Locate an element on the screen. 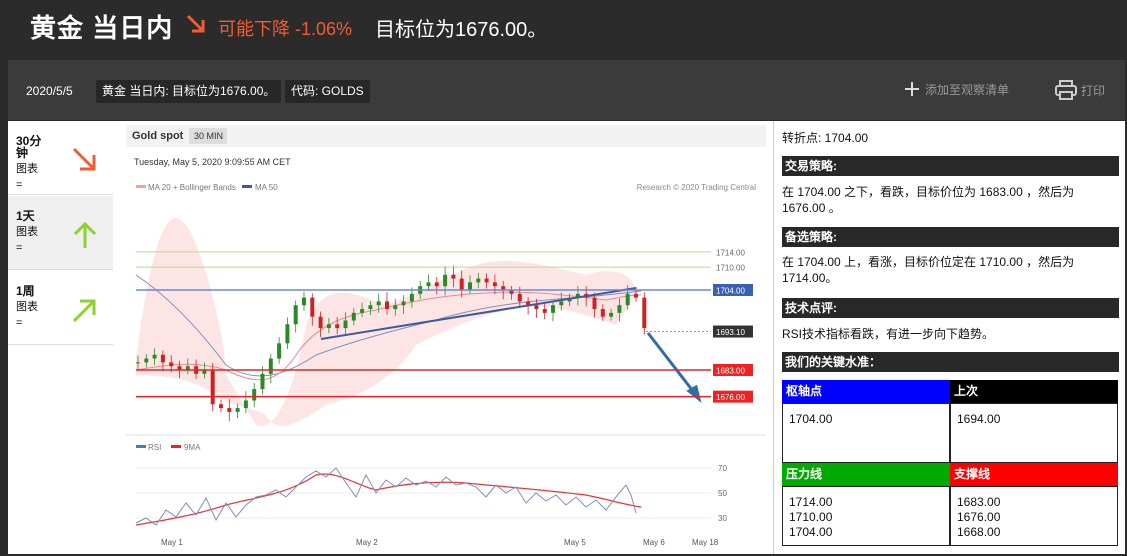 The image size is (1127, 556). level-label: 1704.00 is located at coordinates (730, 291).